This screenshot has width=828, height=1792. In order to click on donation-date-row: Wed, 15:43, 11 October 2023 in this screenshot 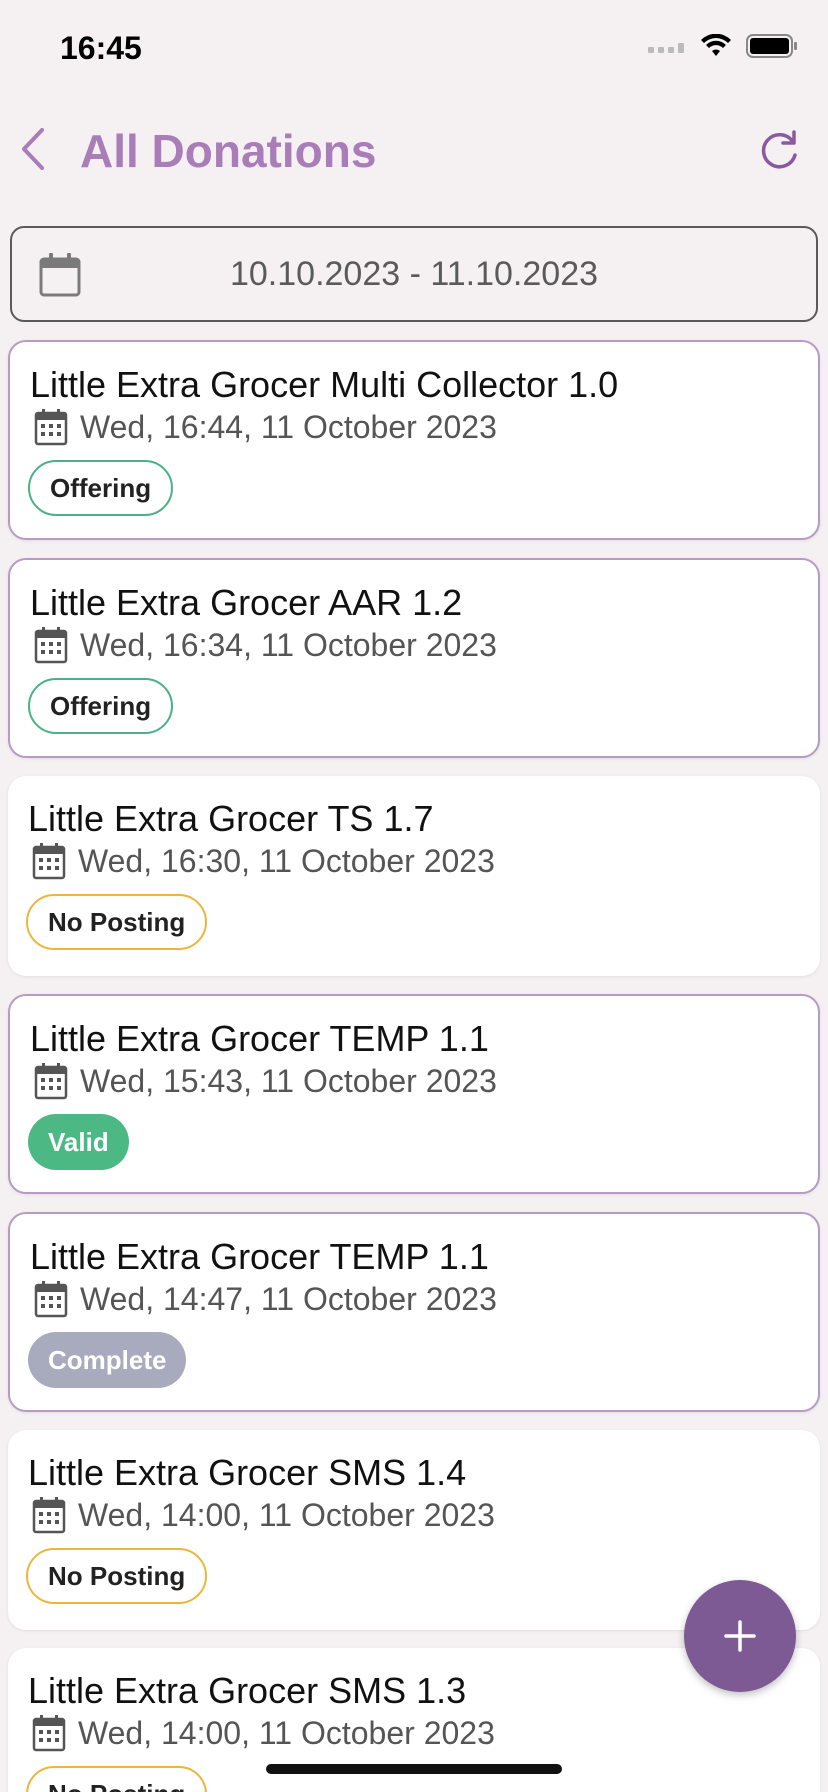, I will do `click(265, 1081)`.